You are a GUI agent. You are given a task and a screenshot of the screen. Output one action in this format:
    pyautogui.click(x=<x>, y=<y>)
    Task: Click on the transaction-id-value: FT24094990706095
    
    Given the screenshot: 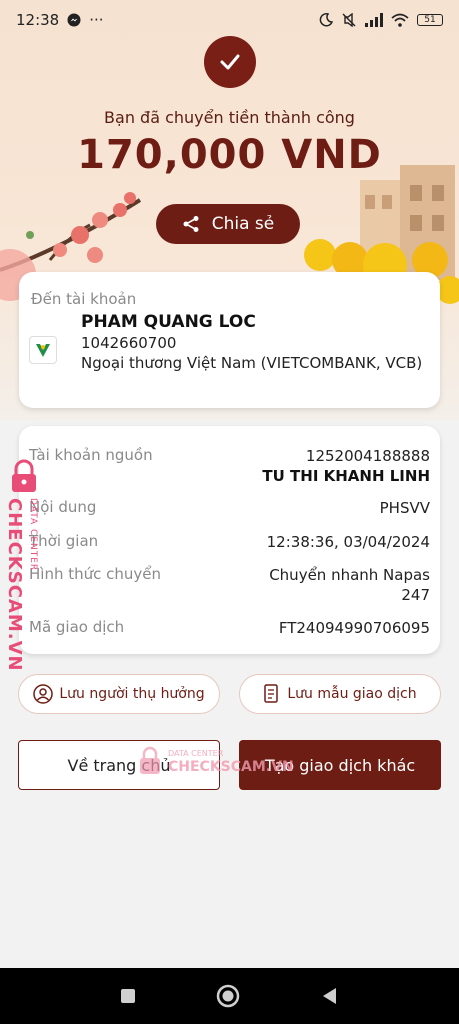 What is the action you would take?
    pyautogui.click(x=354, y=628)
    